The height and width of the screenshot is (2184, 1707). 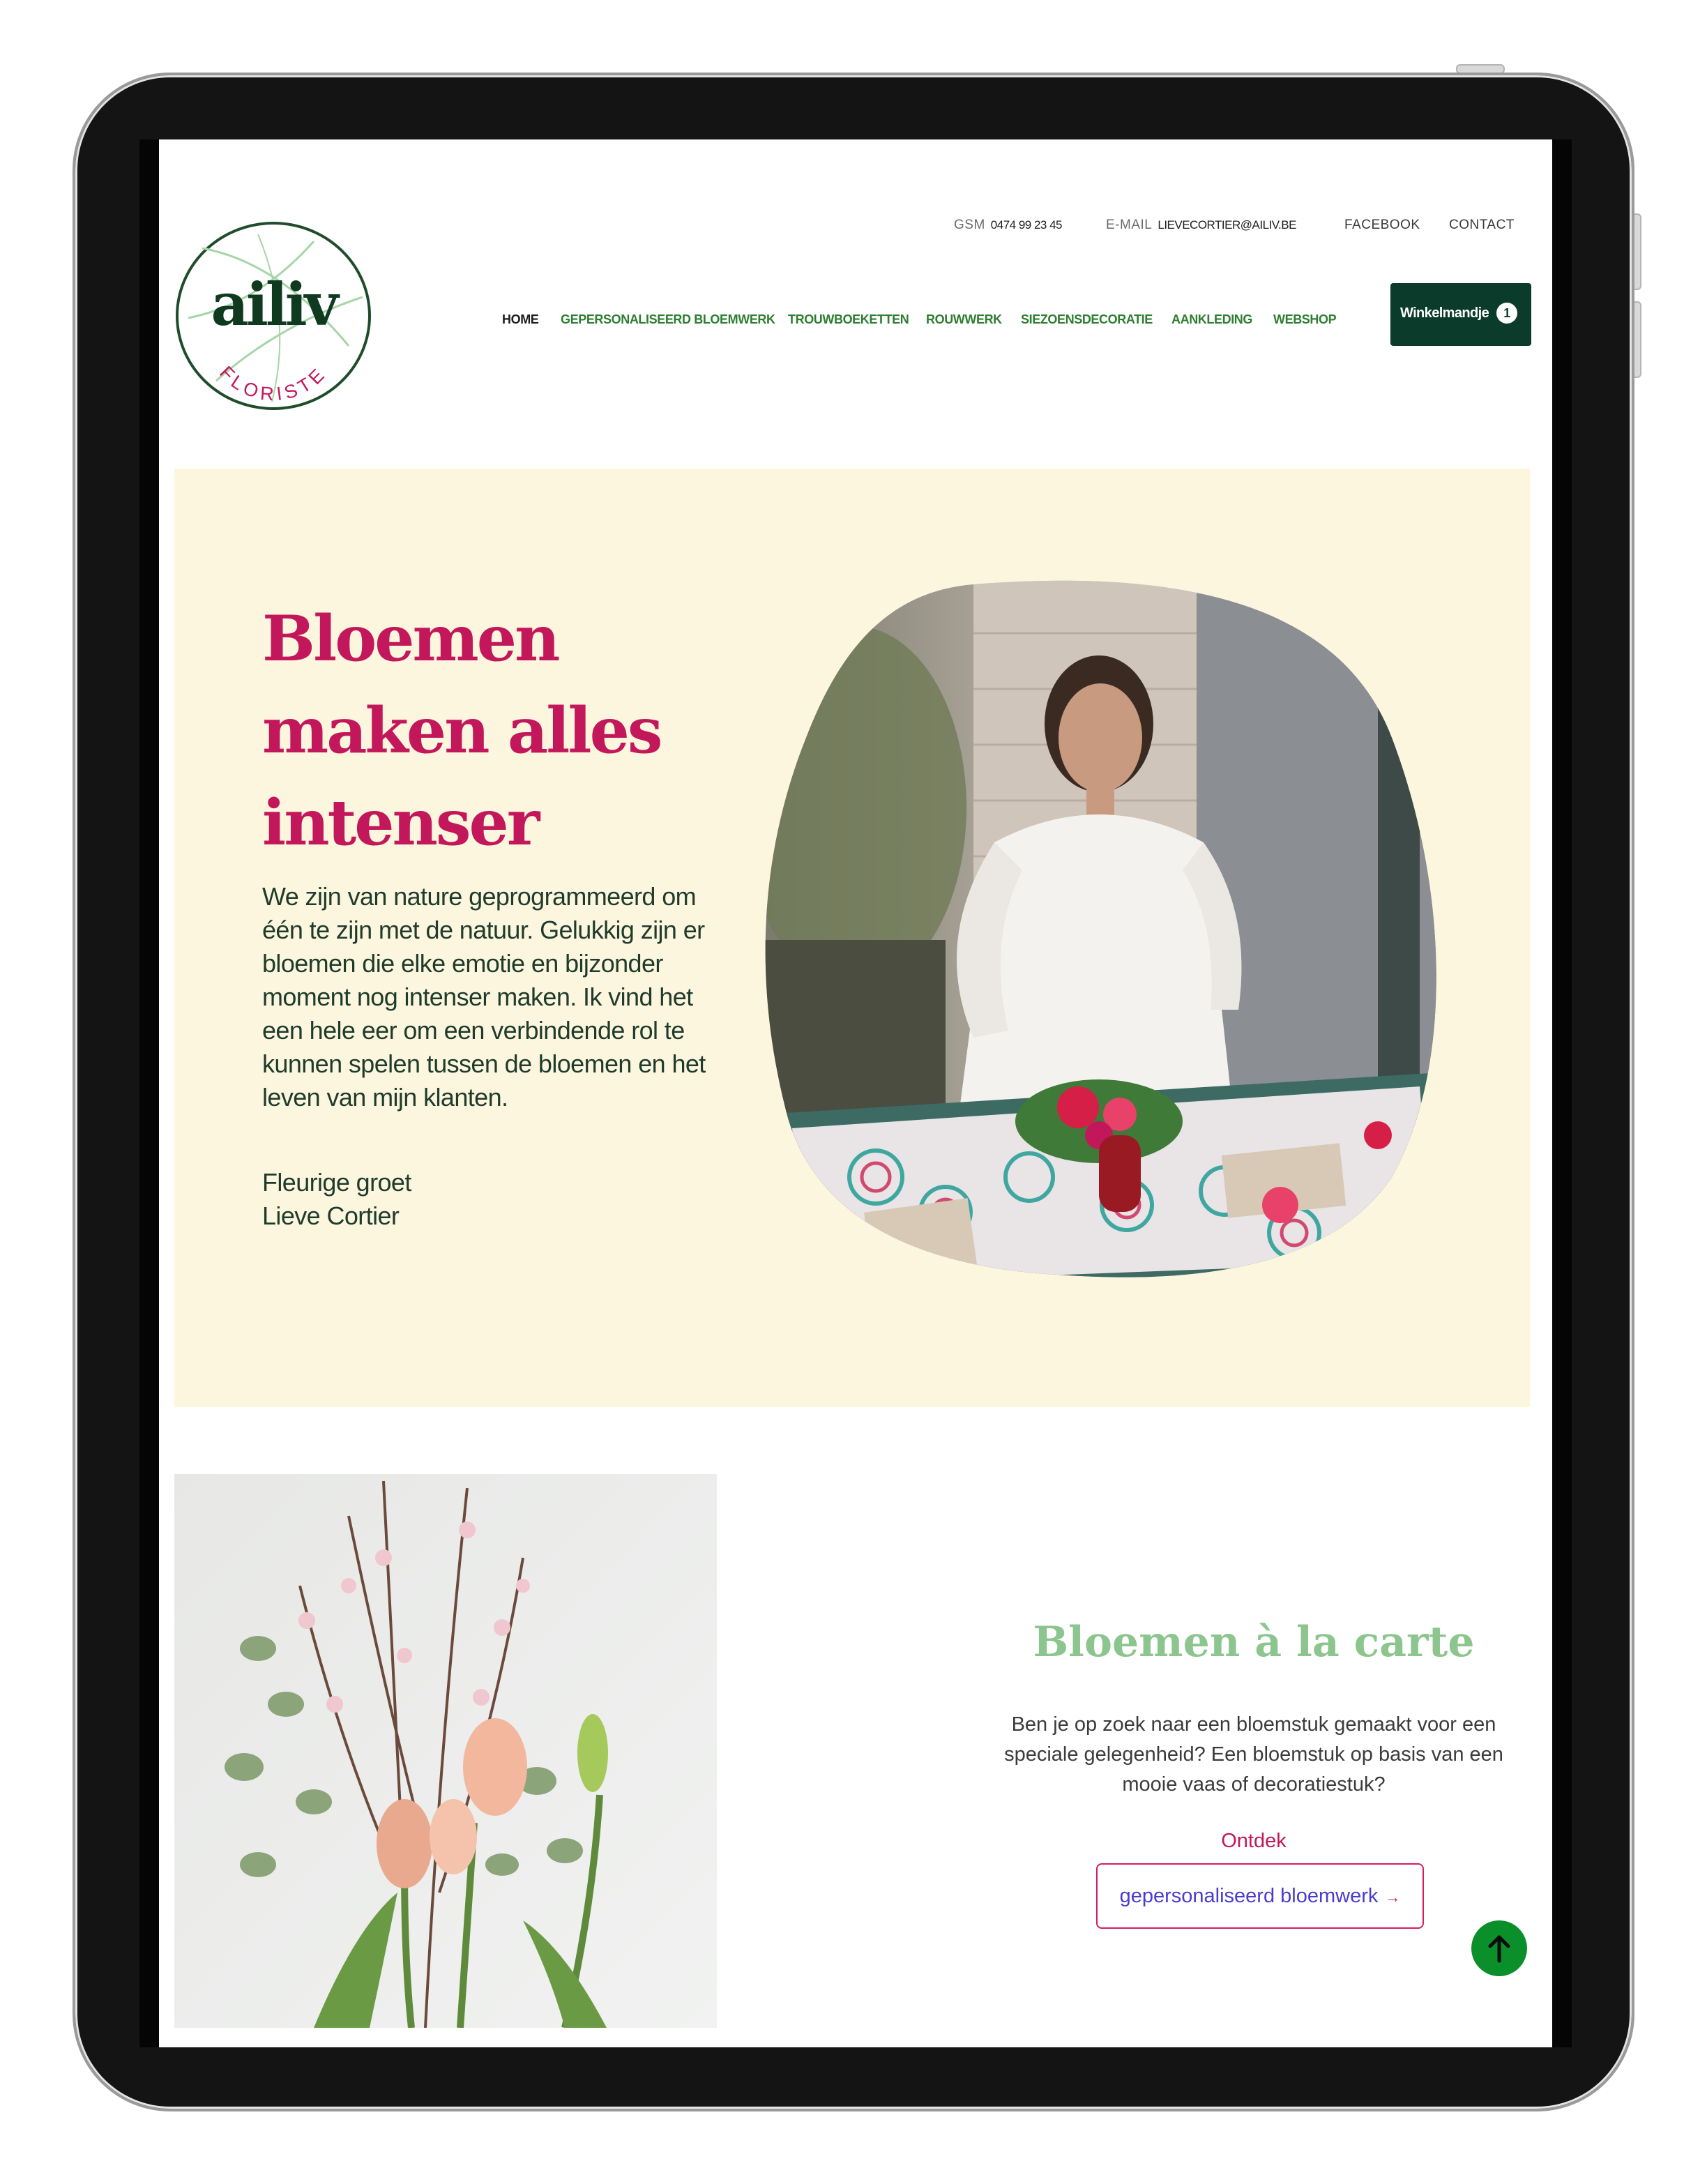 What do you see at coordinates (275, 304) in the screenshot?
I see `logo-wordmark: ailiv` at bounding box center [275, 304].